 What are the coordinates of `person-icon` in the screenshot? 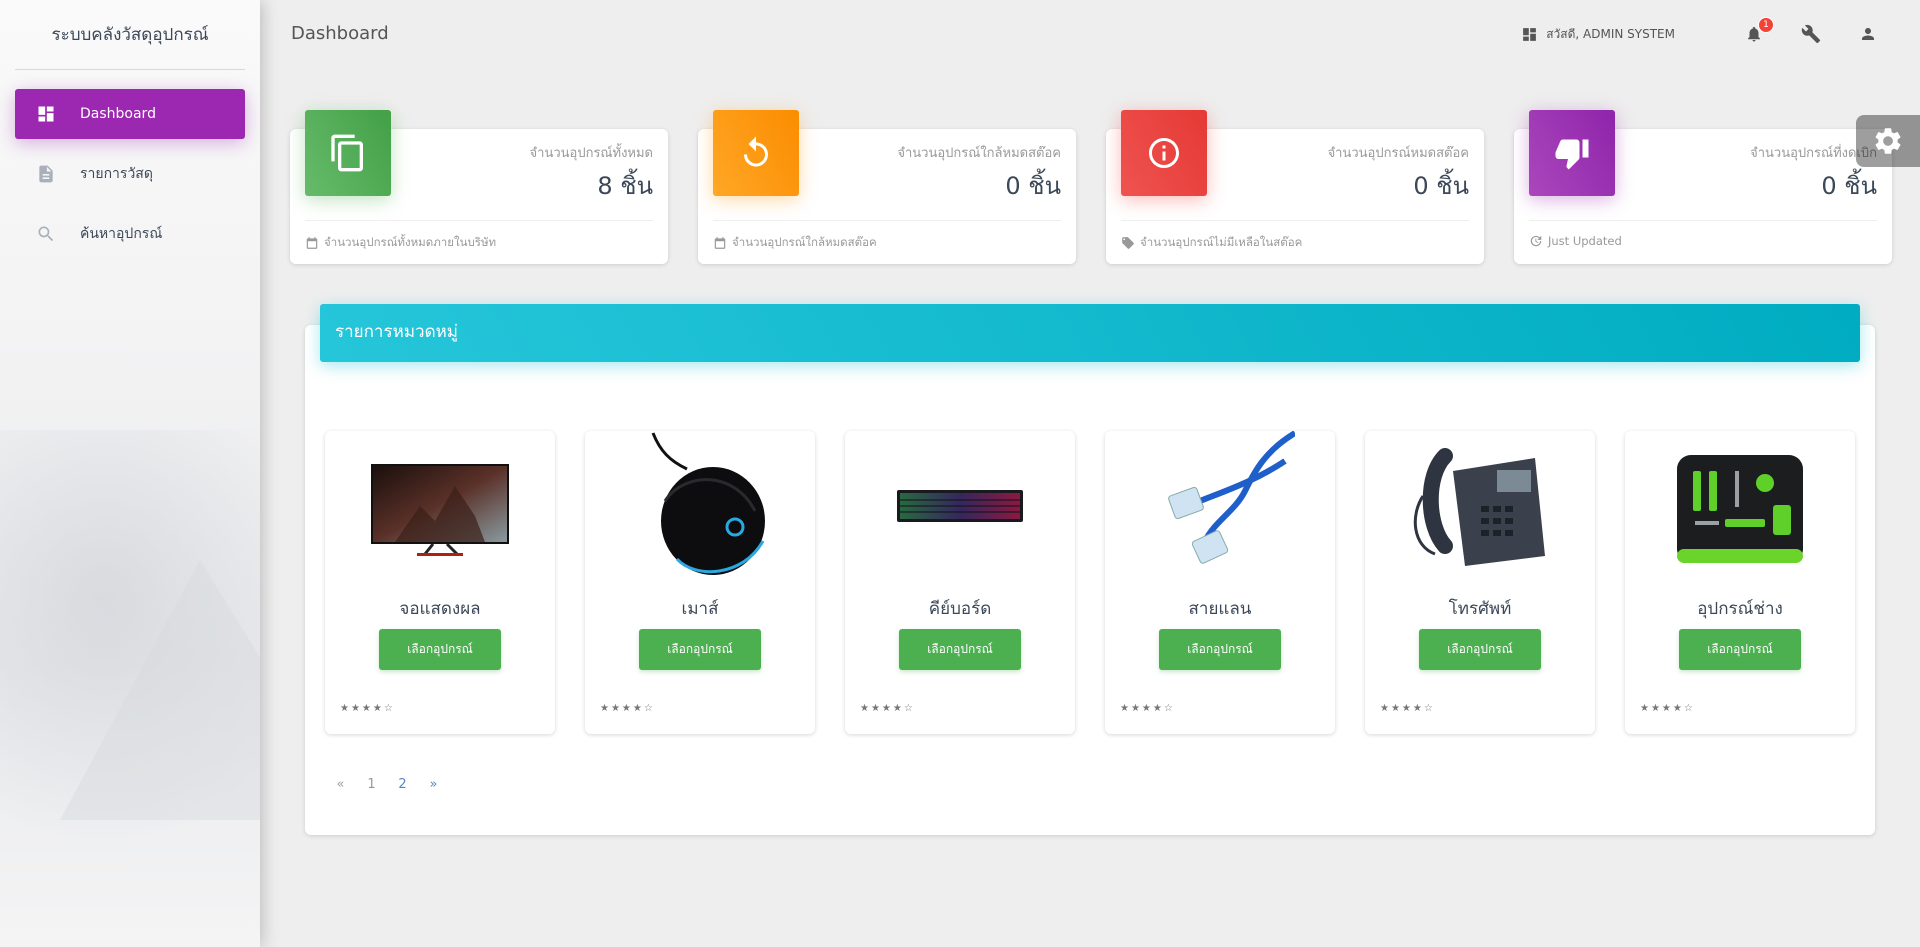 It's located at (1868, 34).